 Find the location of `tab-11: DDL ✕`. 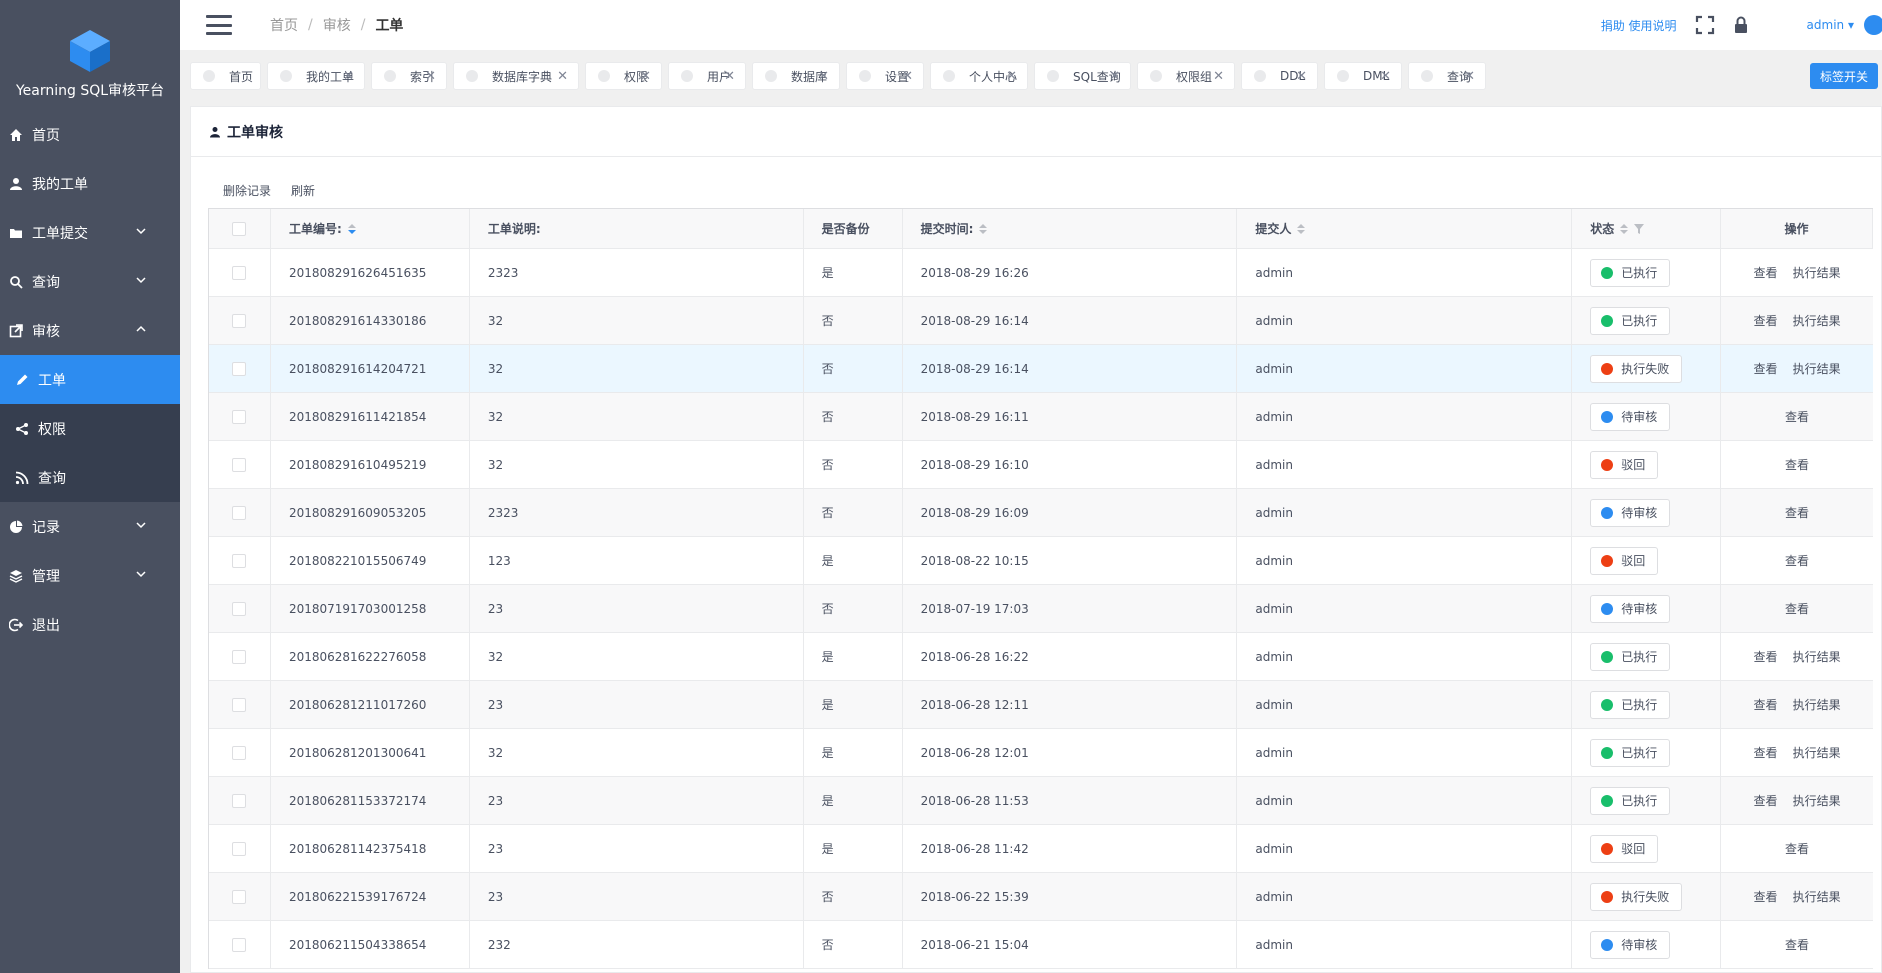

tab-11: DDL ✕ is located at coordinates (1279, 76).